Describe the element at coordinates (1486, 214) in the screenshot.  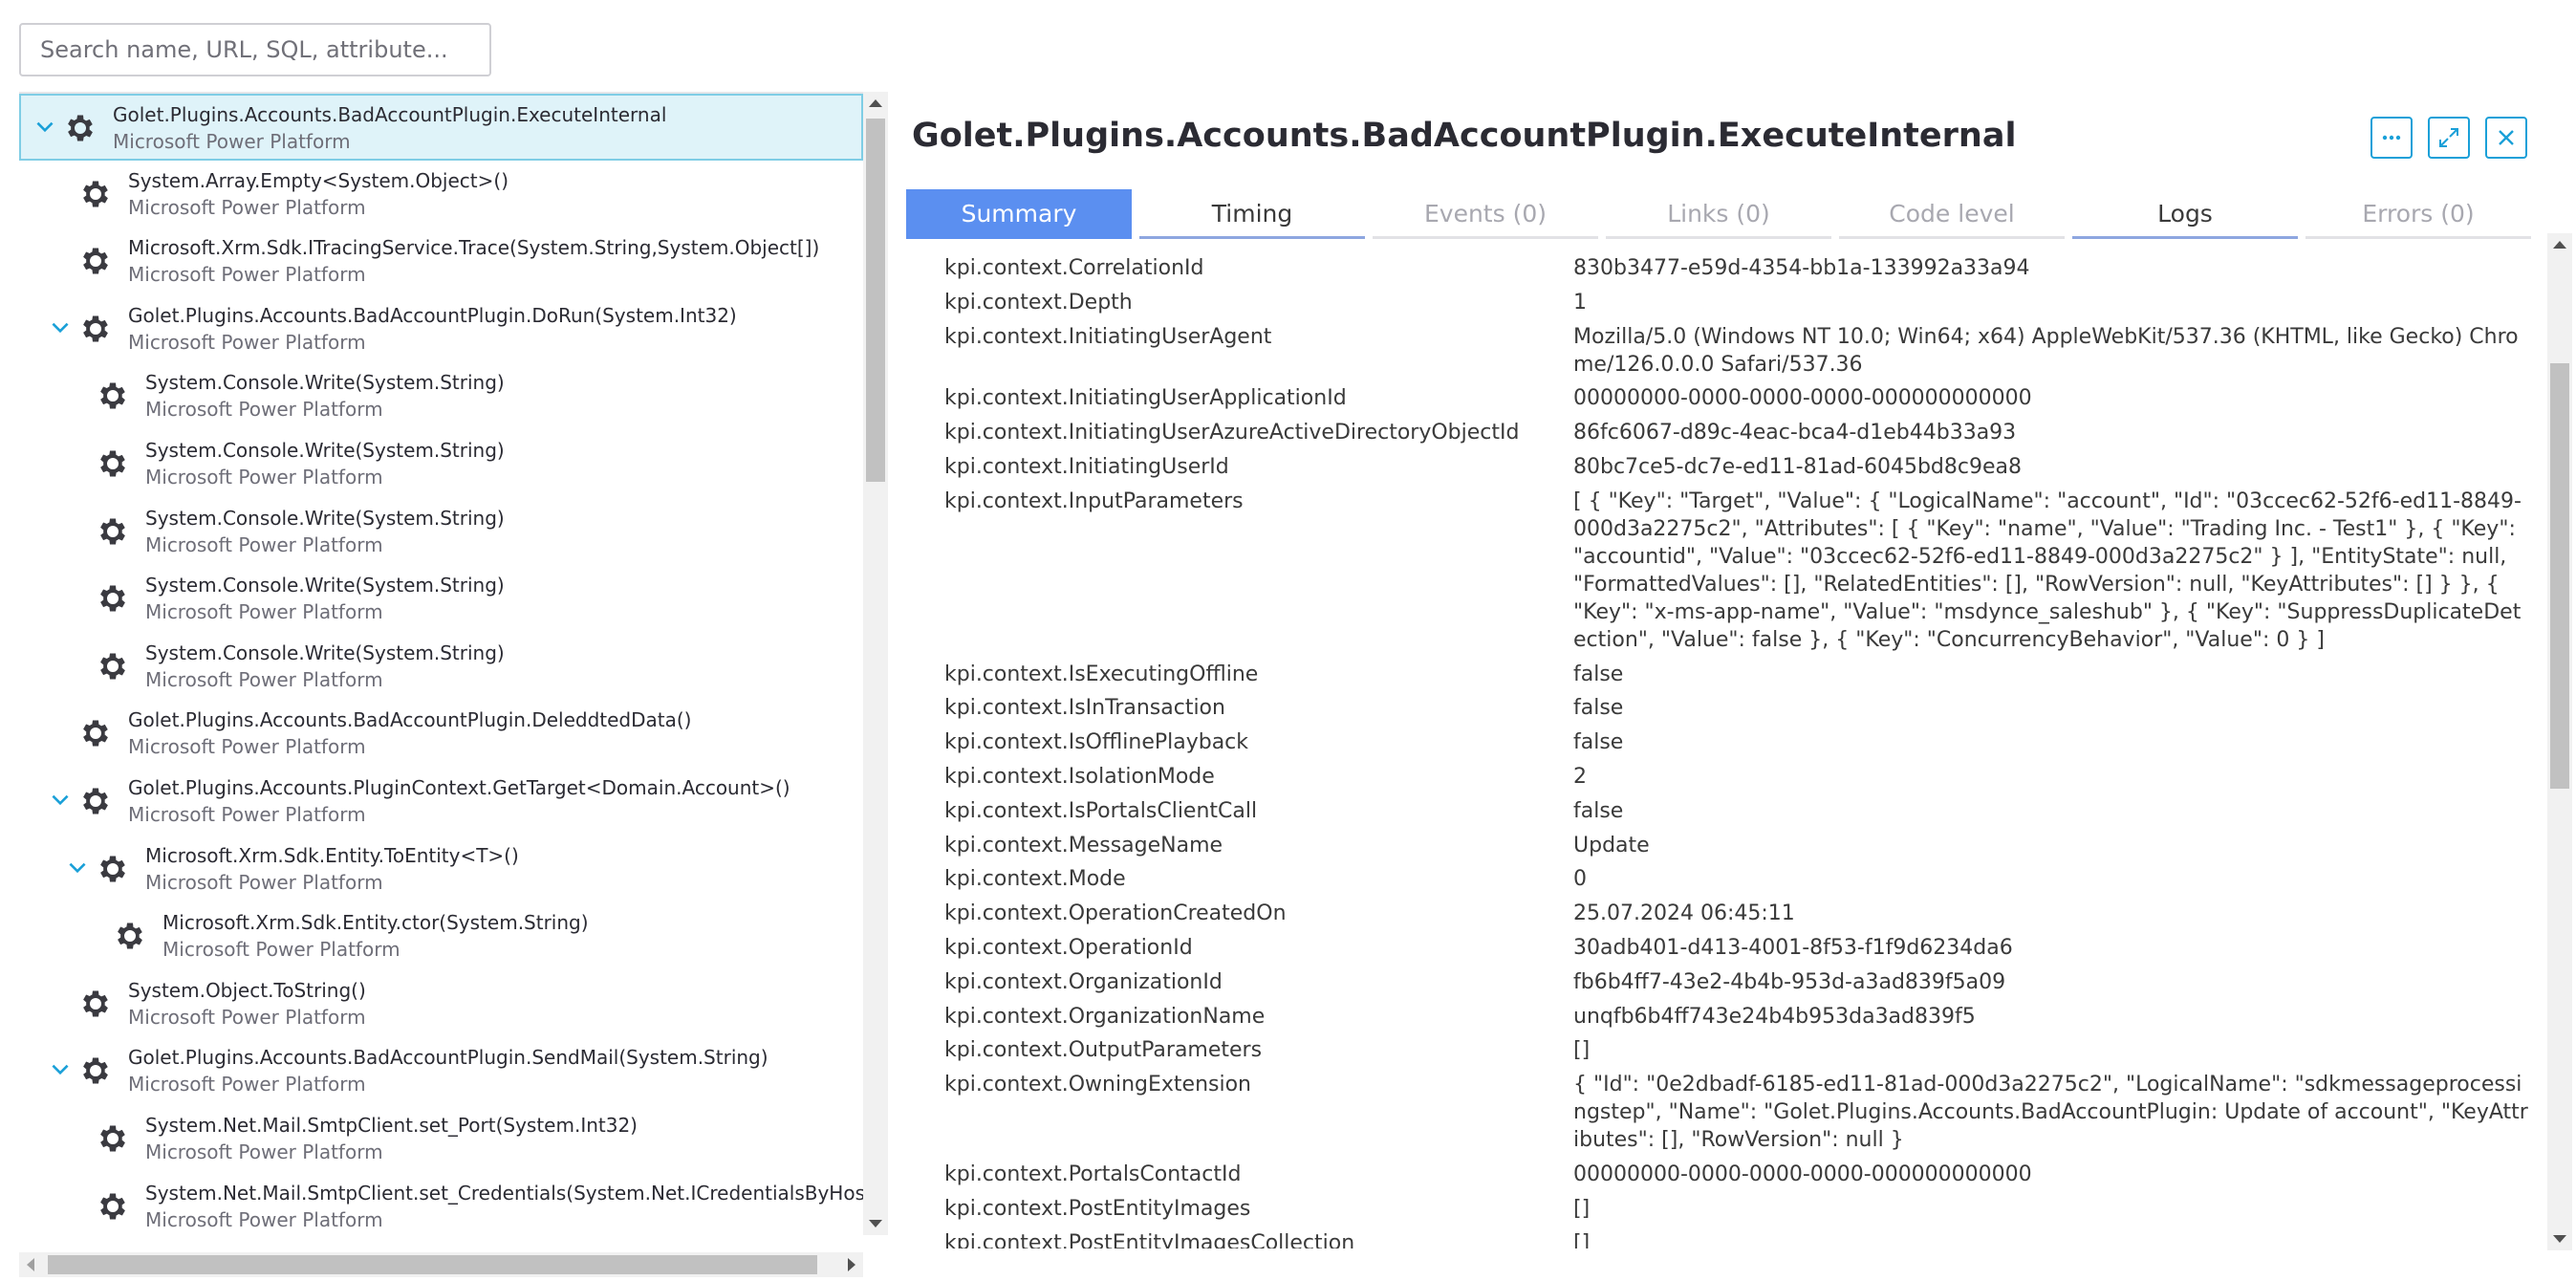
I see `tab-events-0: Events (0)` at that location.